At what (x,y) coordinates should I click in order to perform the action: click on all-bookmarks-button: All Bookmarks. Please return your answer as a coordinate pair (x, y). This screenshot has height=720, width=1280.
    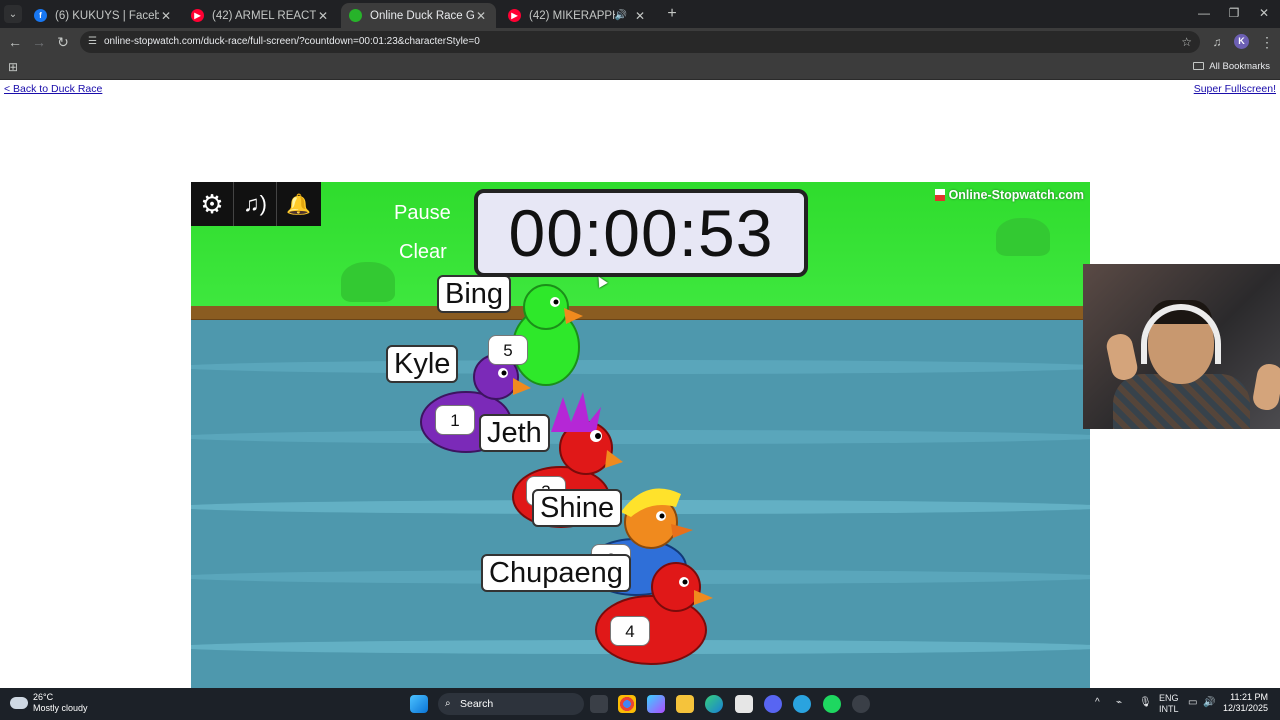
    Looking at the image, I should click on (1231, 66).